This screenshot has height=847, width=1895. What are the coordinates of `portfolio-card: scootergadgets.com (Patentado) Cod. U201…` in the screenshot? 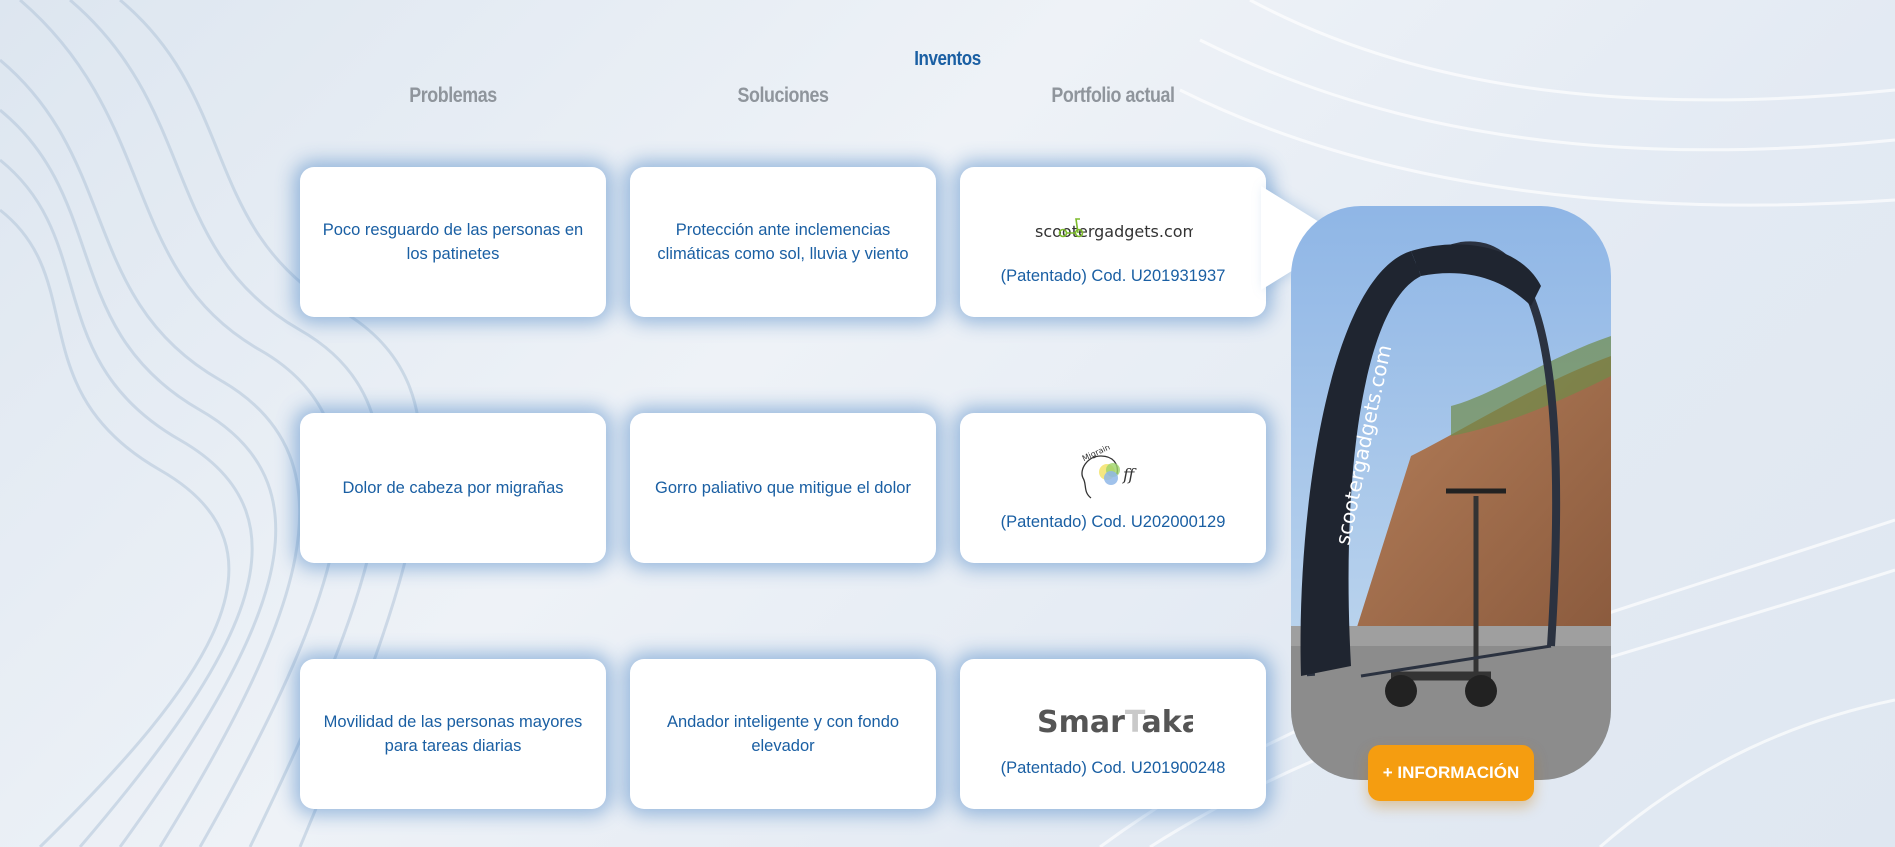 It's located at (1113, 242).